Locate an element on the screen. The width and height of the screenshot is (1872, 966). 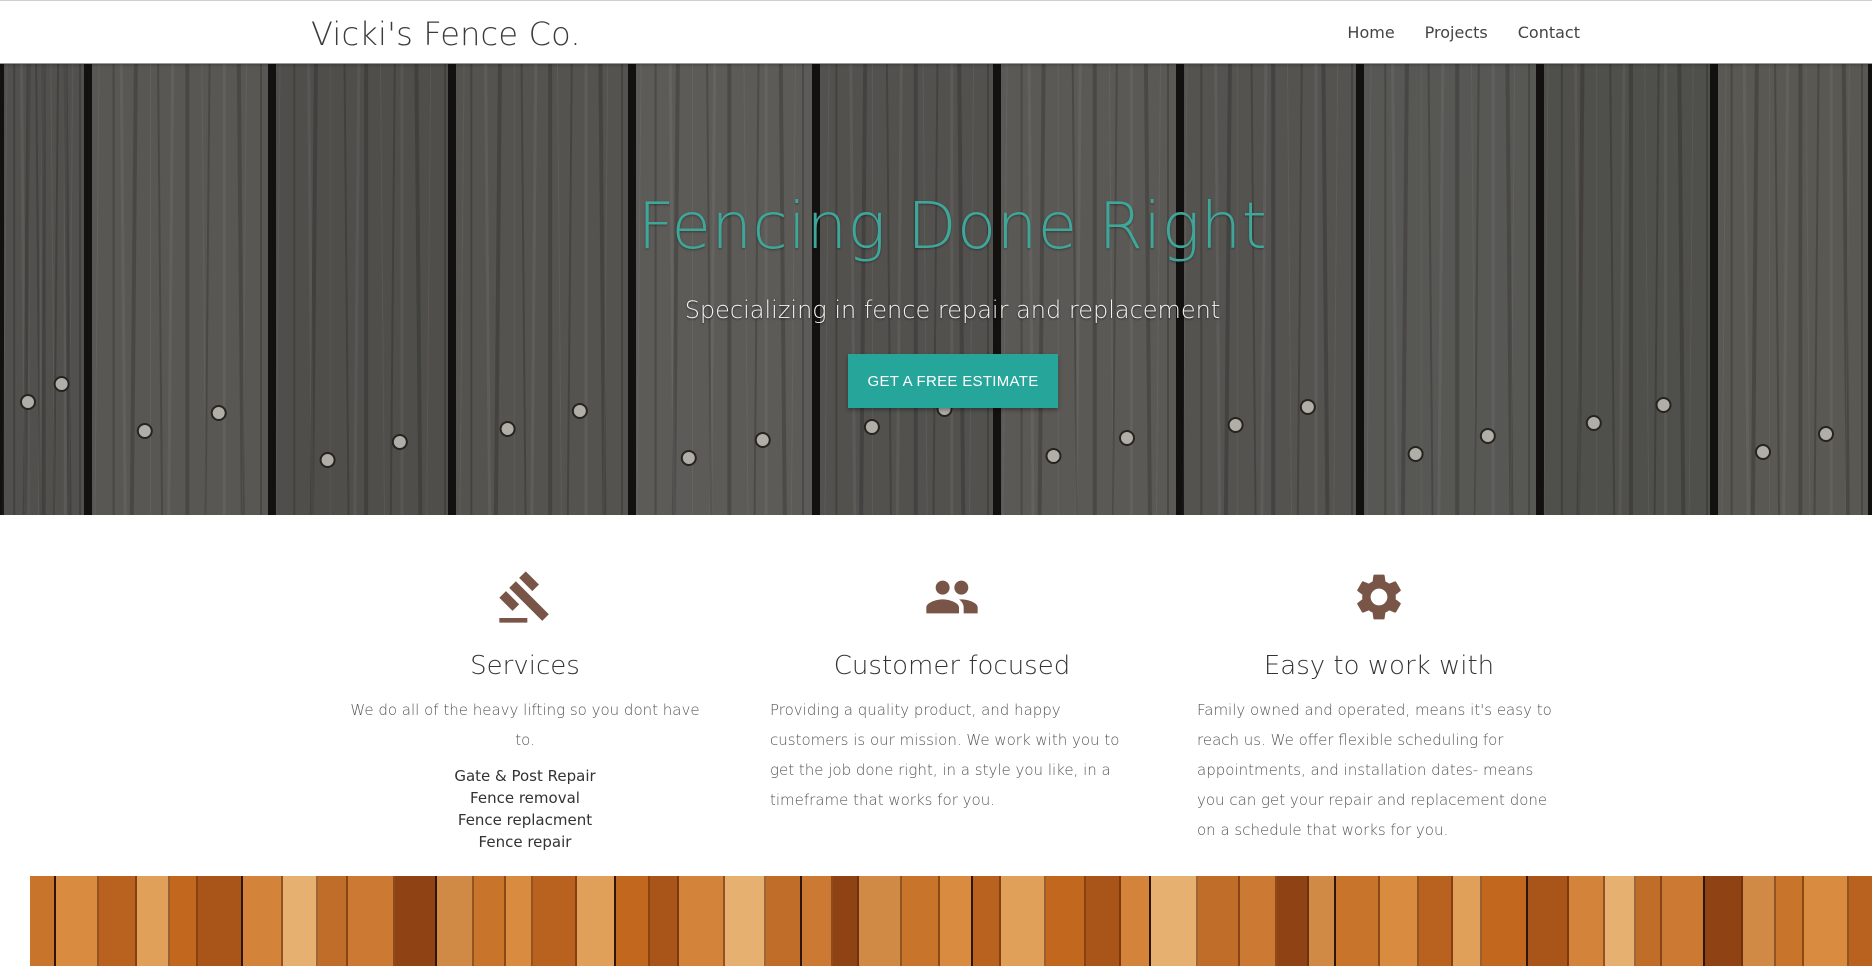
nav-link-contact: Contact is located at coordinates (1549, 32).